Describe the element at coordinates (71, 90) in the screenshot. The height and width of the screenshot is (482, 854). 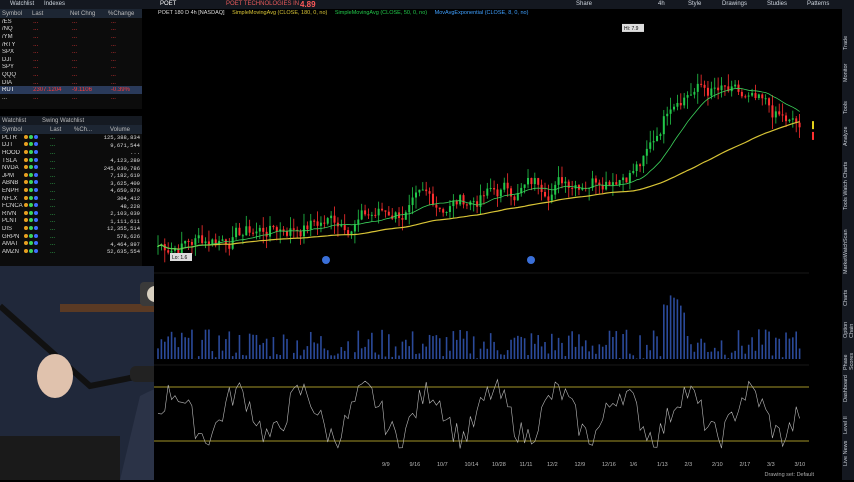
I see `table-row: RUT2307.1204-9.1106-0.39%` at that location.